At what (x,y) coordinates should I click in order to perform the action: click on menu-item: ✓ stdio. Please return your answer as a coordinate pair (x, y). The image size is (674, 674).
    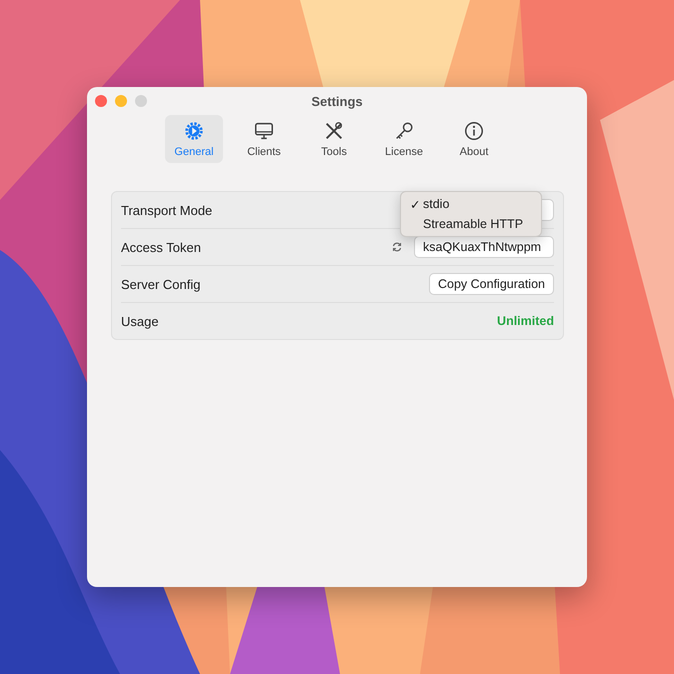
    Looking at the image, I should click on (471, 204).